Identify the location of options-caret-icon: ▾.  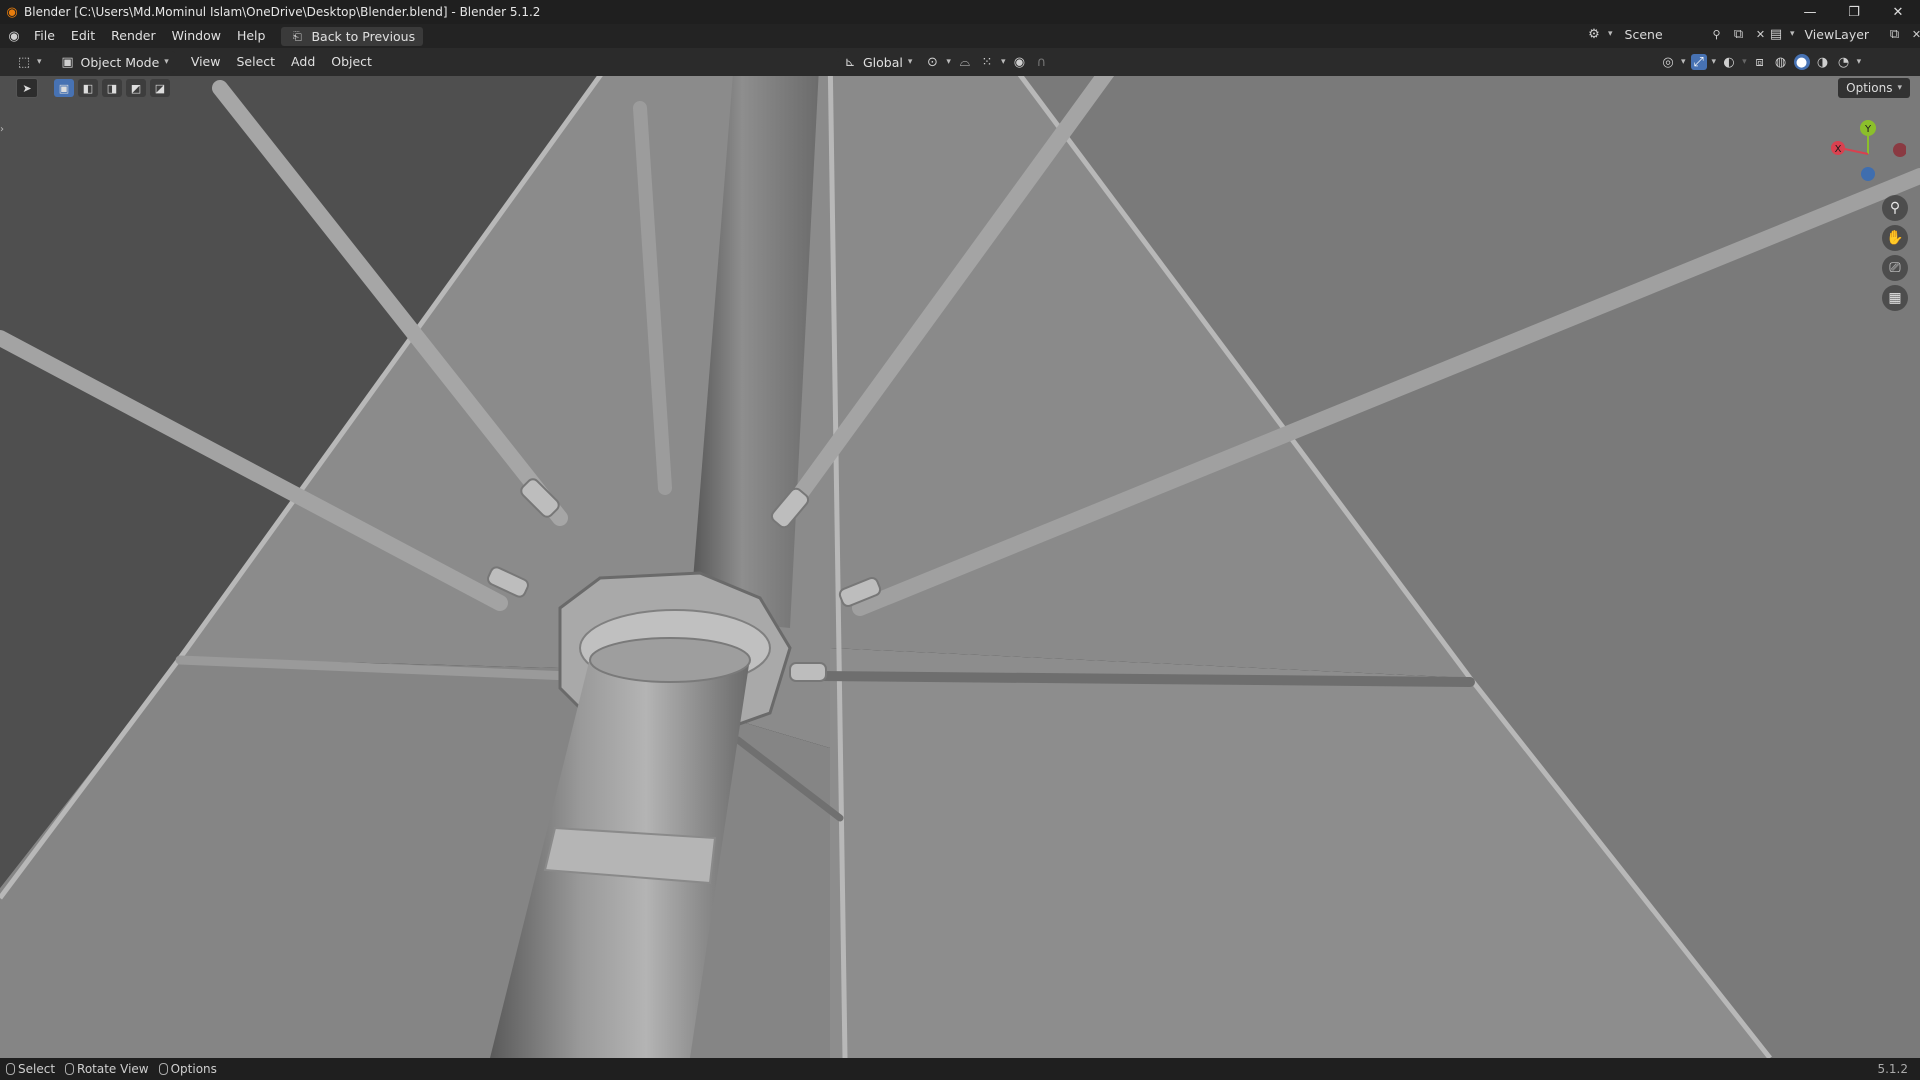
(1899, 88).